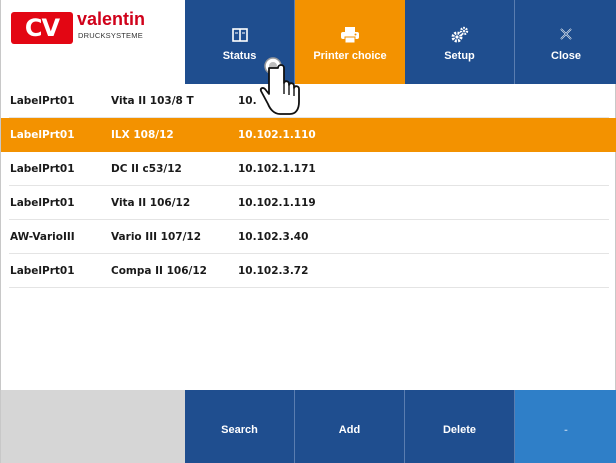 The image size is (616, 463). Describe the element at coordinates (42, 28) in the screenshot. I see `logo-mark: CV` at that location.